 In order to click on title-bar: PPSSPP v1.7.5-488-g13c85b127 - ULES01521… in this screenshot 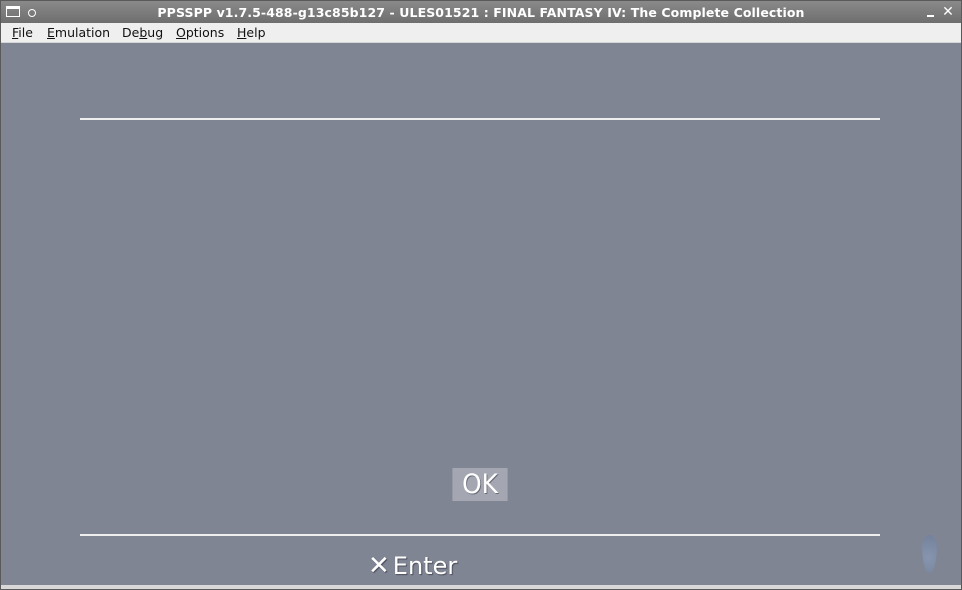, I will do `click(481, 12)`.